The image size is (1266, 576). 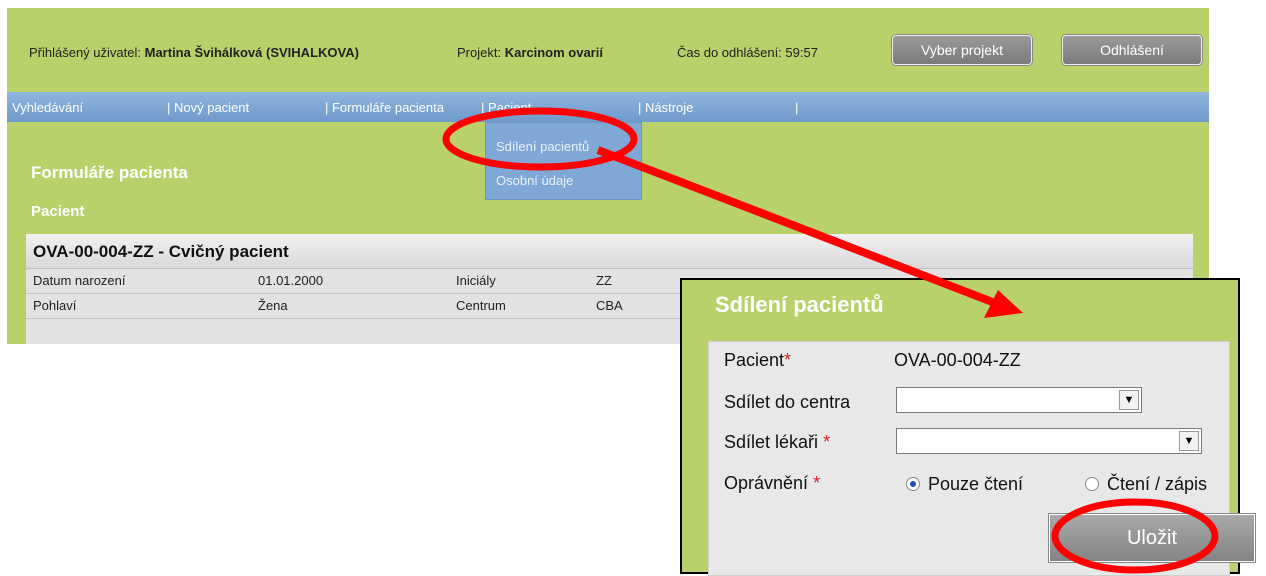 What do you see at coordinates (273, 305) in the screenshot?
I see `sex-value: Žena` at bounding box center [273, 305].